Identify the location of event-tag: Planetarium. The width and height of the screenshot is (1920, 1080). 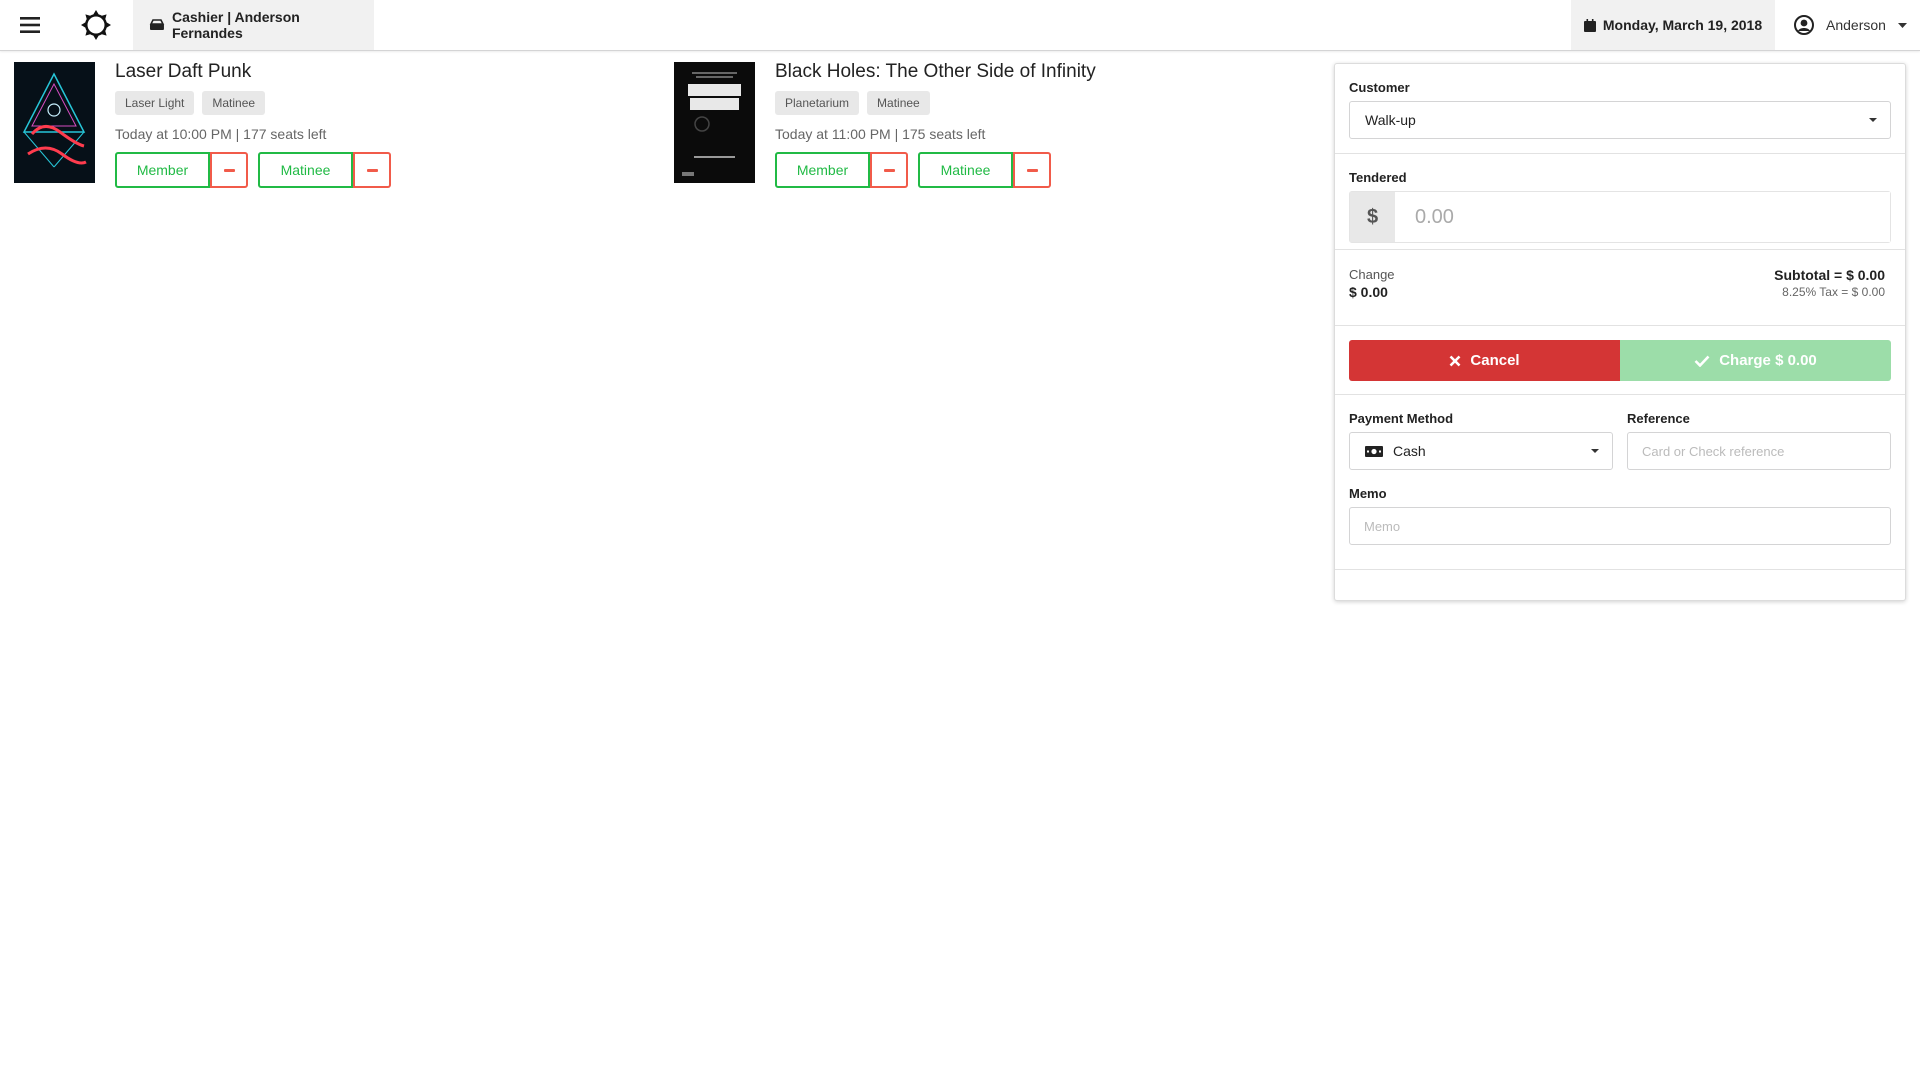
(817, 103).